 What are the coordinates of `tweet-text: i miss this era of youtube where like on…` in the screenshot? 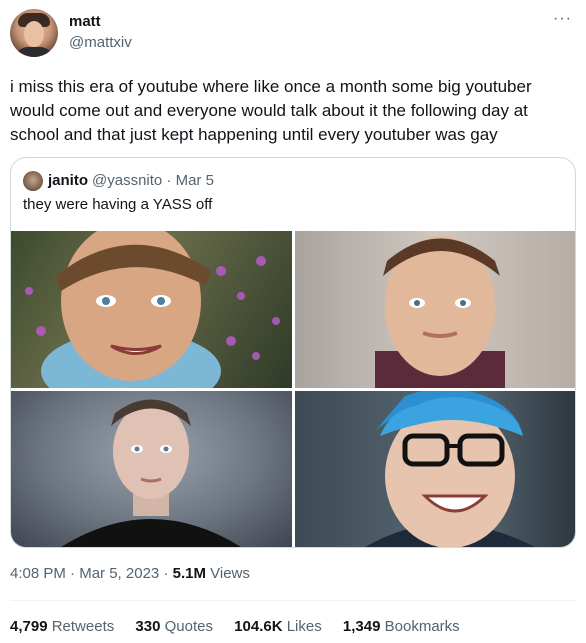 It's located at (271, 110).